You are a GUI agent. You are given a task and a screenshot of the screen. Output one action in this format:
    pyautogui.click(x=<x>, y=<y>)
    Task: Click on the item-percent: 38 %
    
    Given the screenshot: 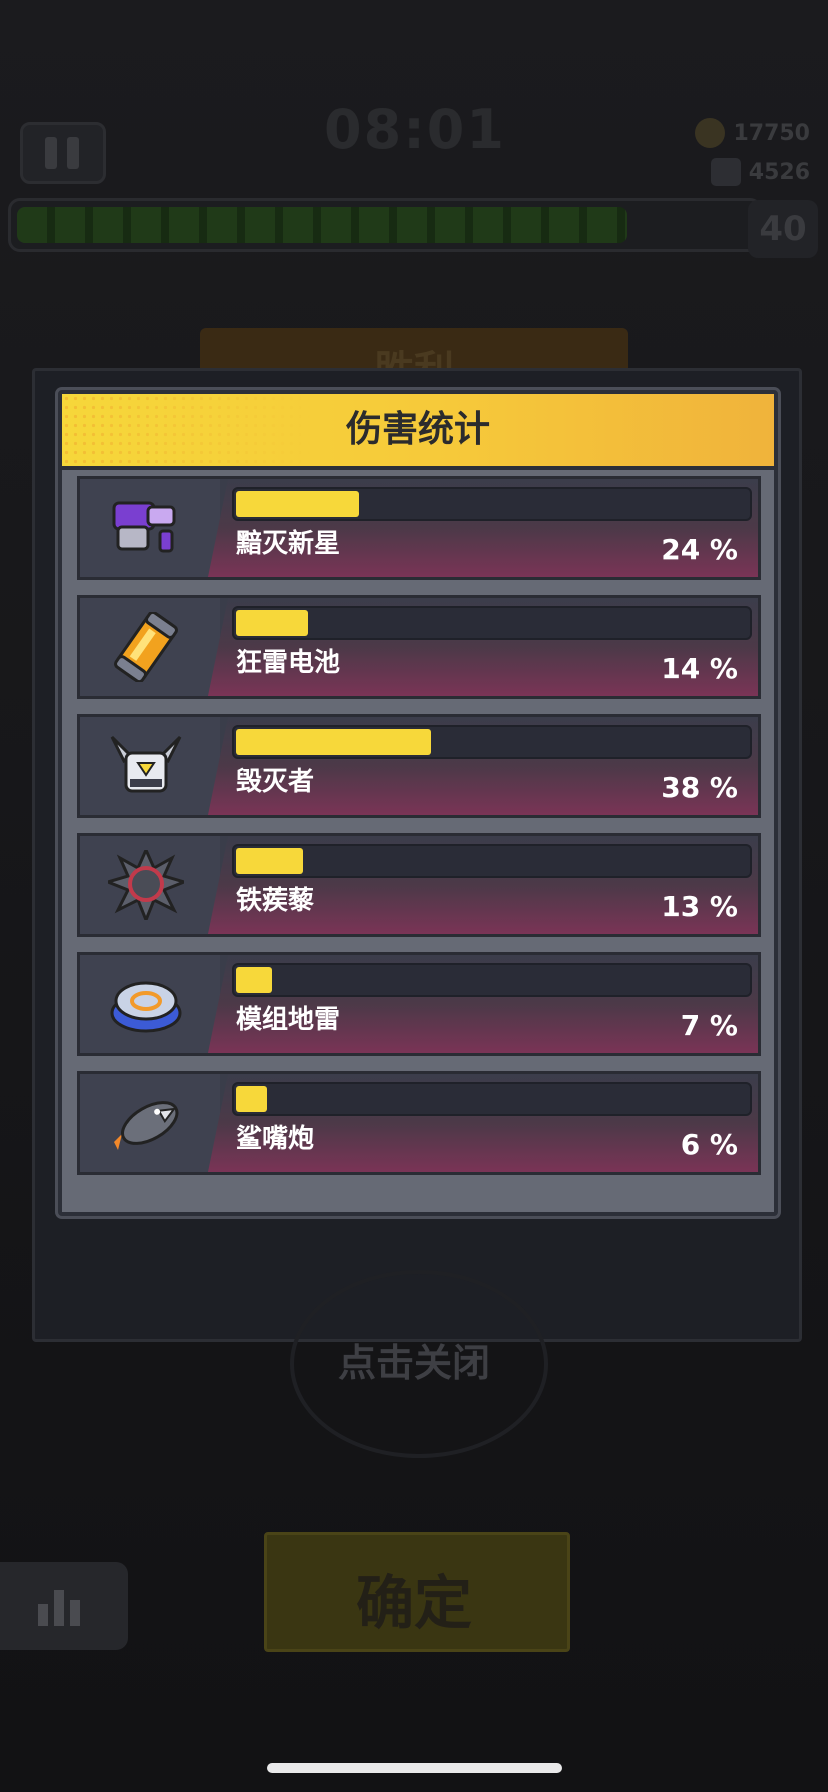 What is the action you would take?
    pyautogui.click(x=699, y=787)
    